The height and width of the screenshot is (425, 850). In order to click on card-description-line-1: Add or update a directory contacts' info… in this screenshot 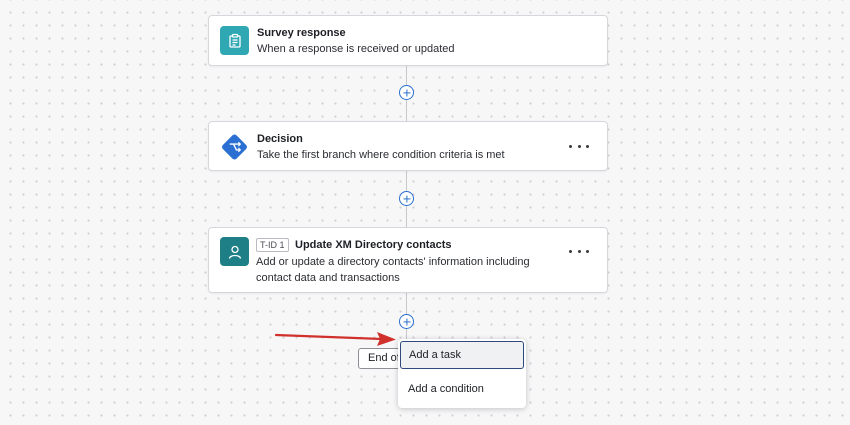, I will do `click(393, 262)`.